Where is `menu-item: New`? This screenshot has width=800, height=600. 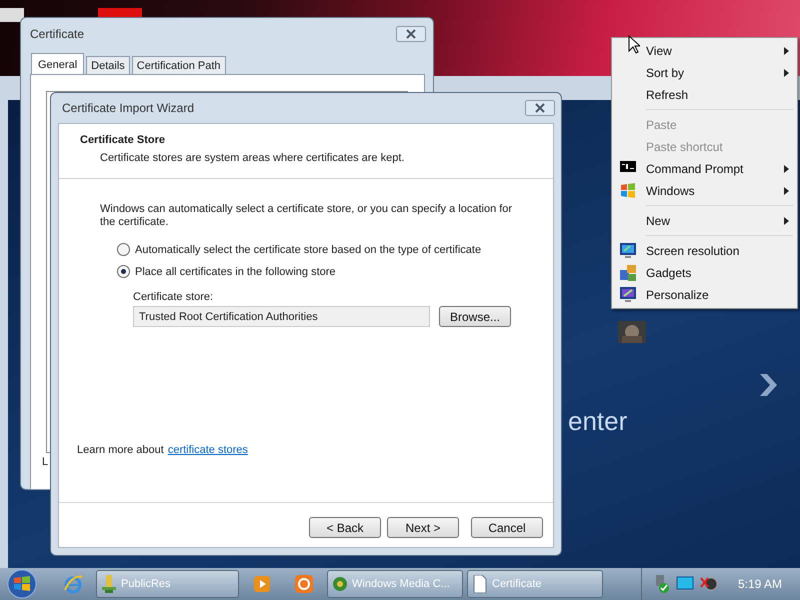
menu-item: New is located at coordinates (704, 221).